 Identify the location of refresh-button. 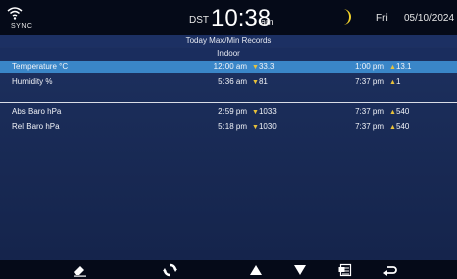
(170, 269).